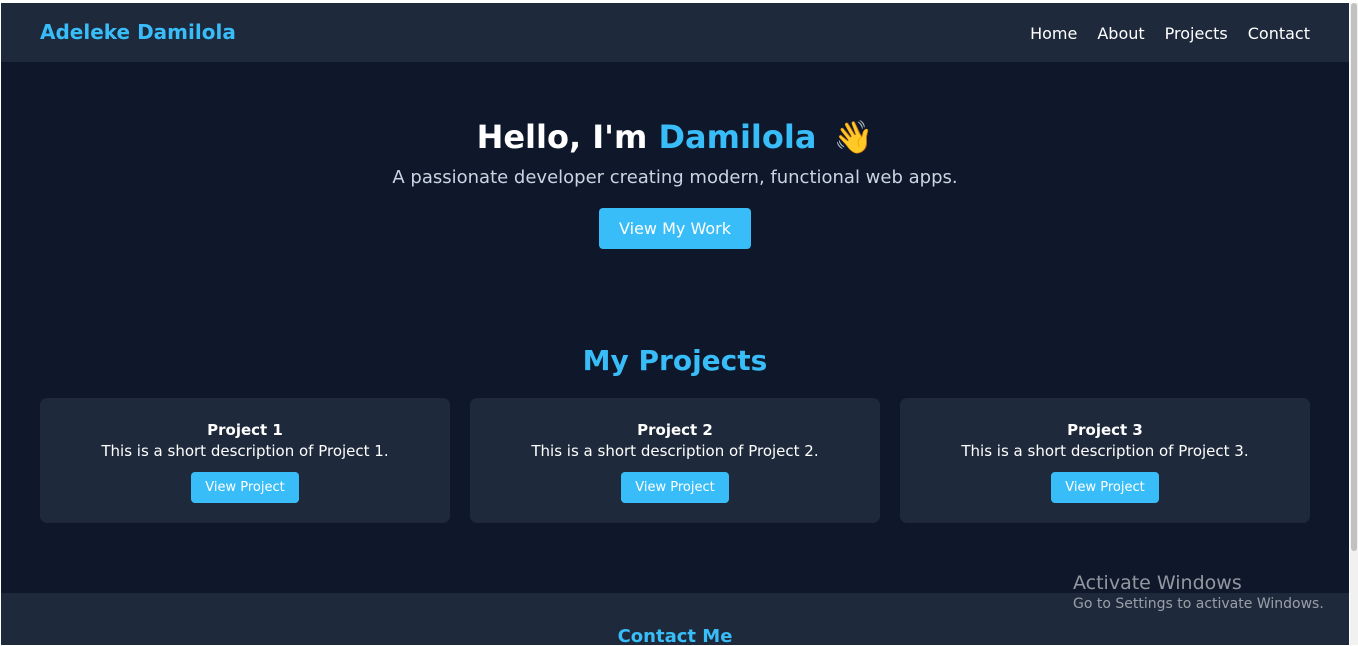  I want to click on hero-heading: Hello, I'm Damilola 👋, so click(675, 137).